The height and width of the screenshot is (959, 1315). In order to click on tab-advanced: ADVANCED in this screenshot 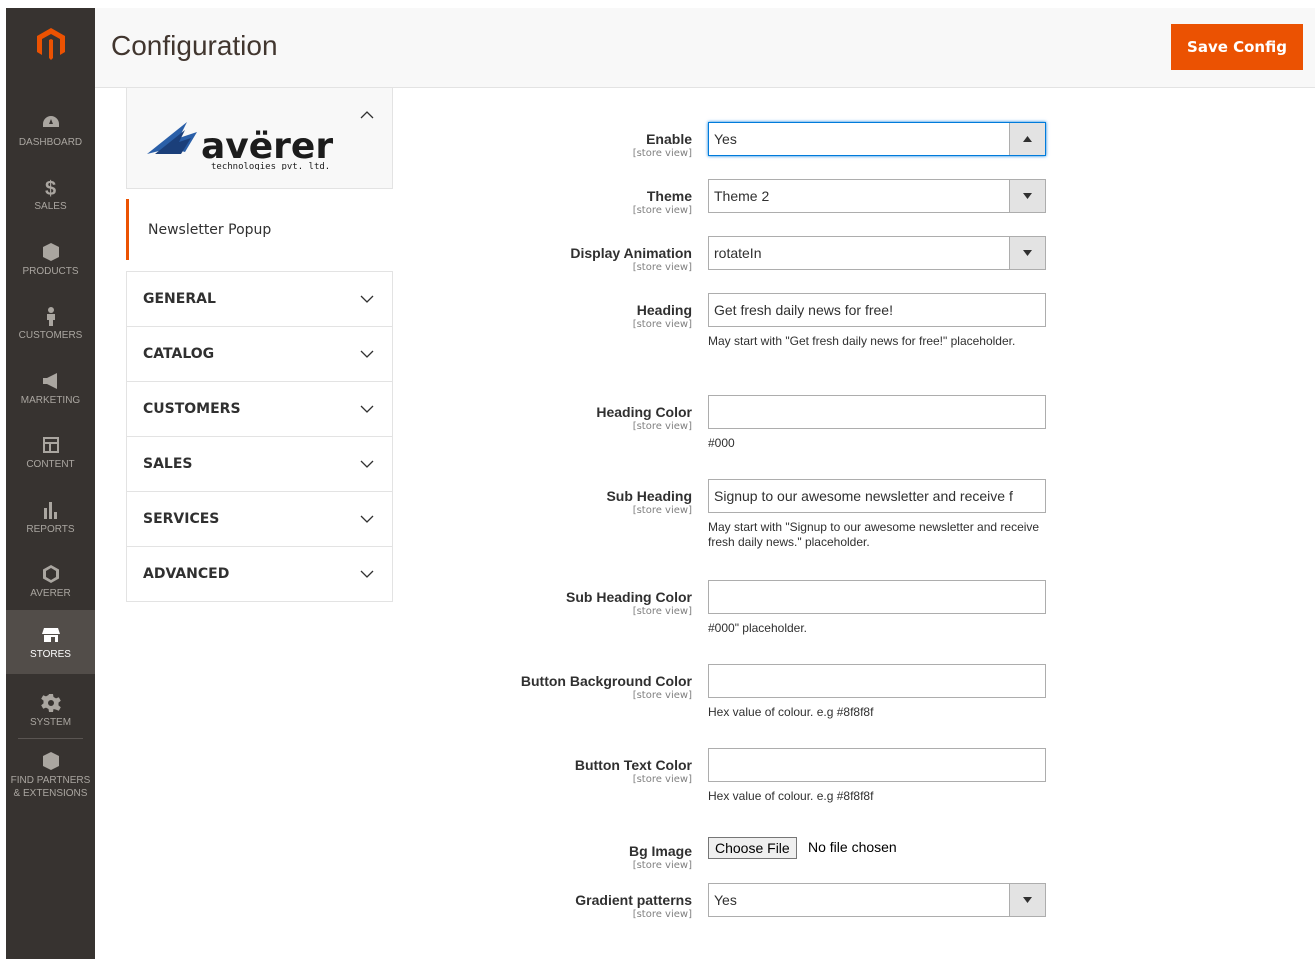, I will do `click(259, 574)`.